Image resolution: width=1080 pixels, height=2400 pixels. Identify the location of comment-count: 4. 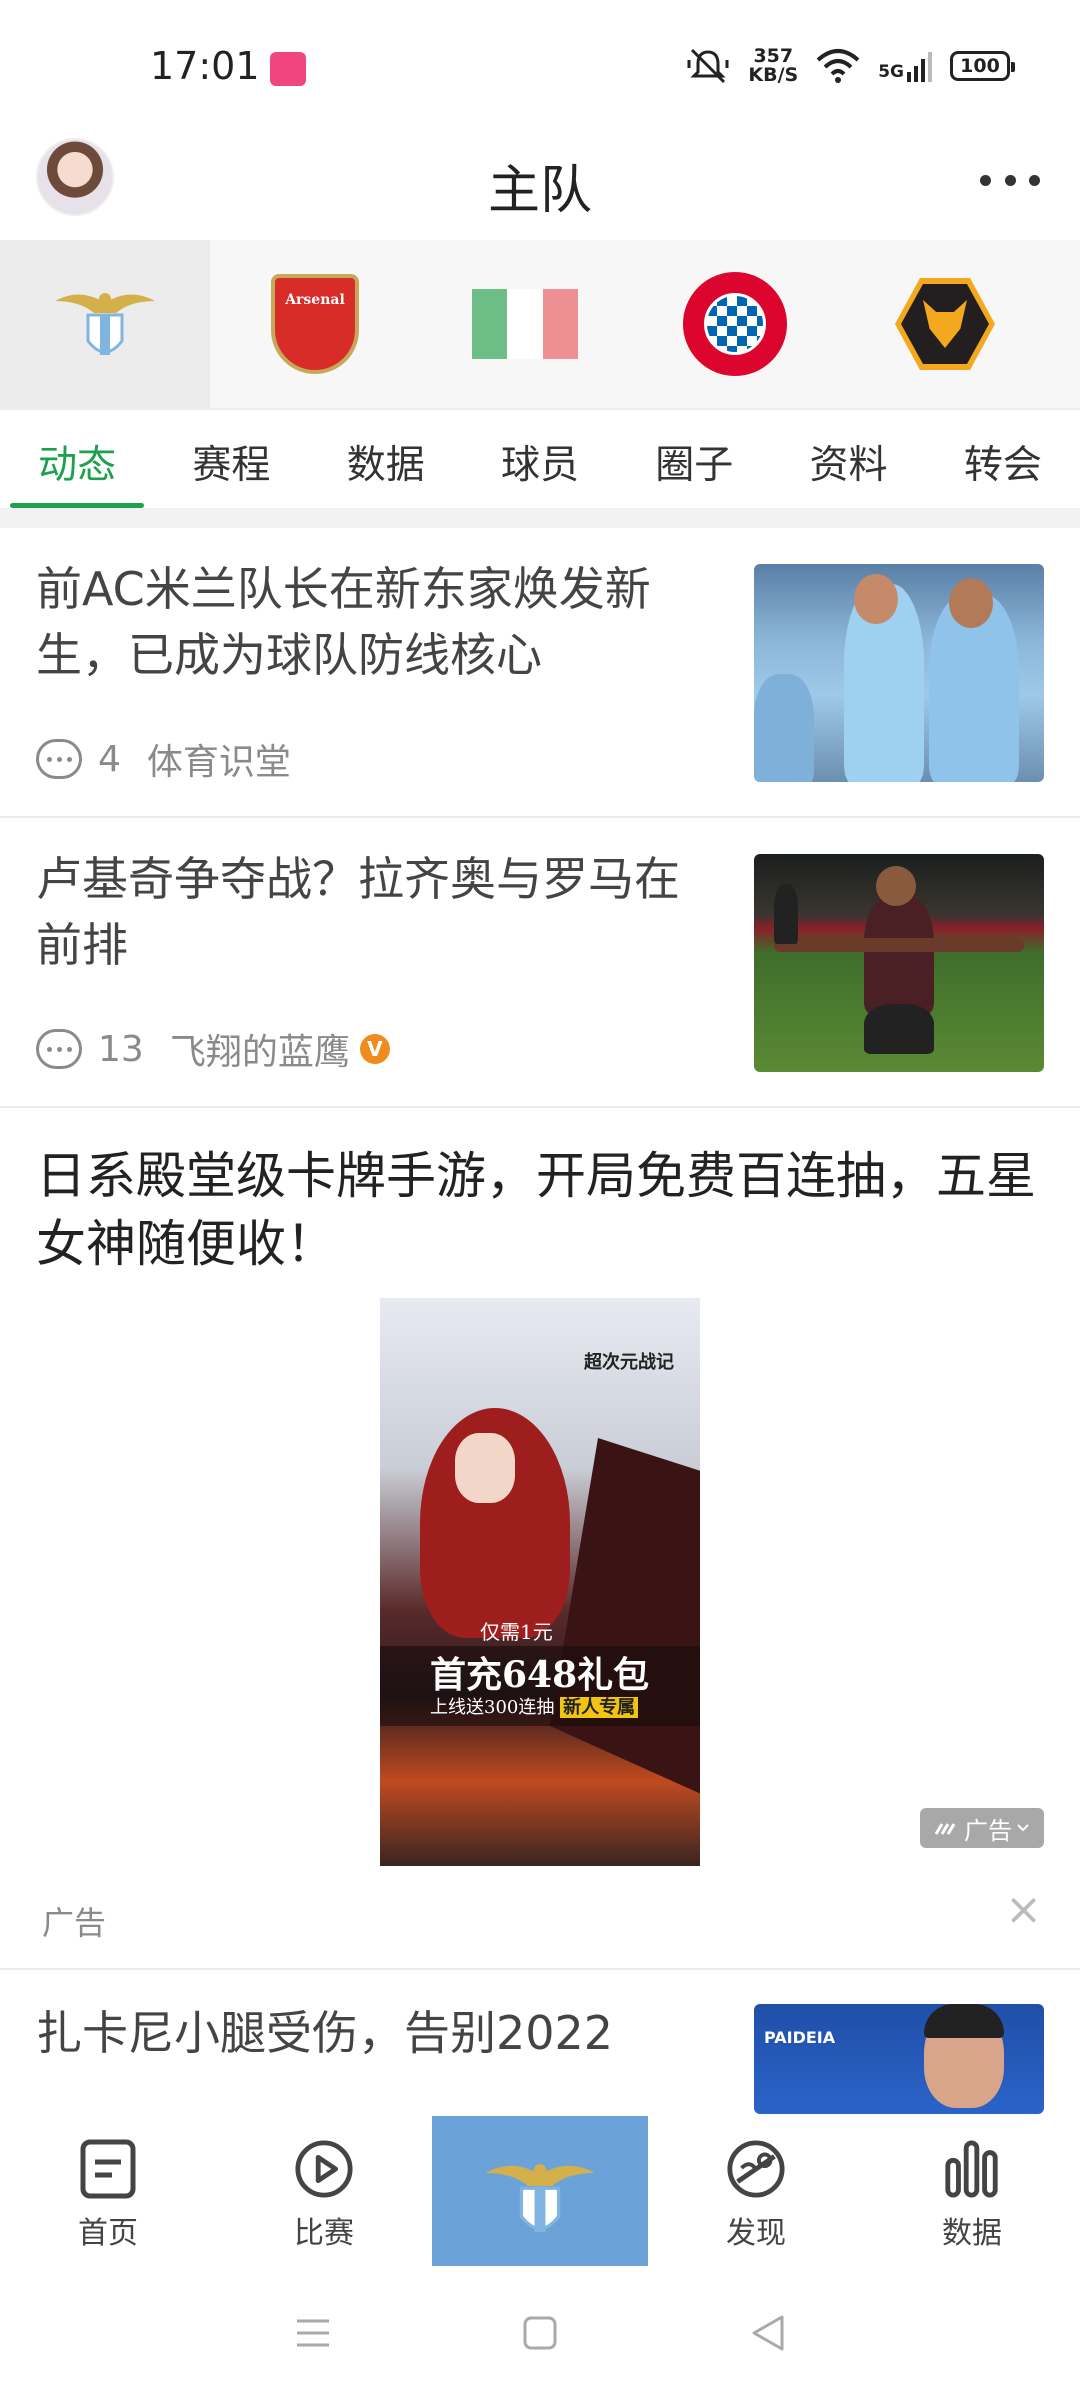
(109, 759).